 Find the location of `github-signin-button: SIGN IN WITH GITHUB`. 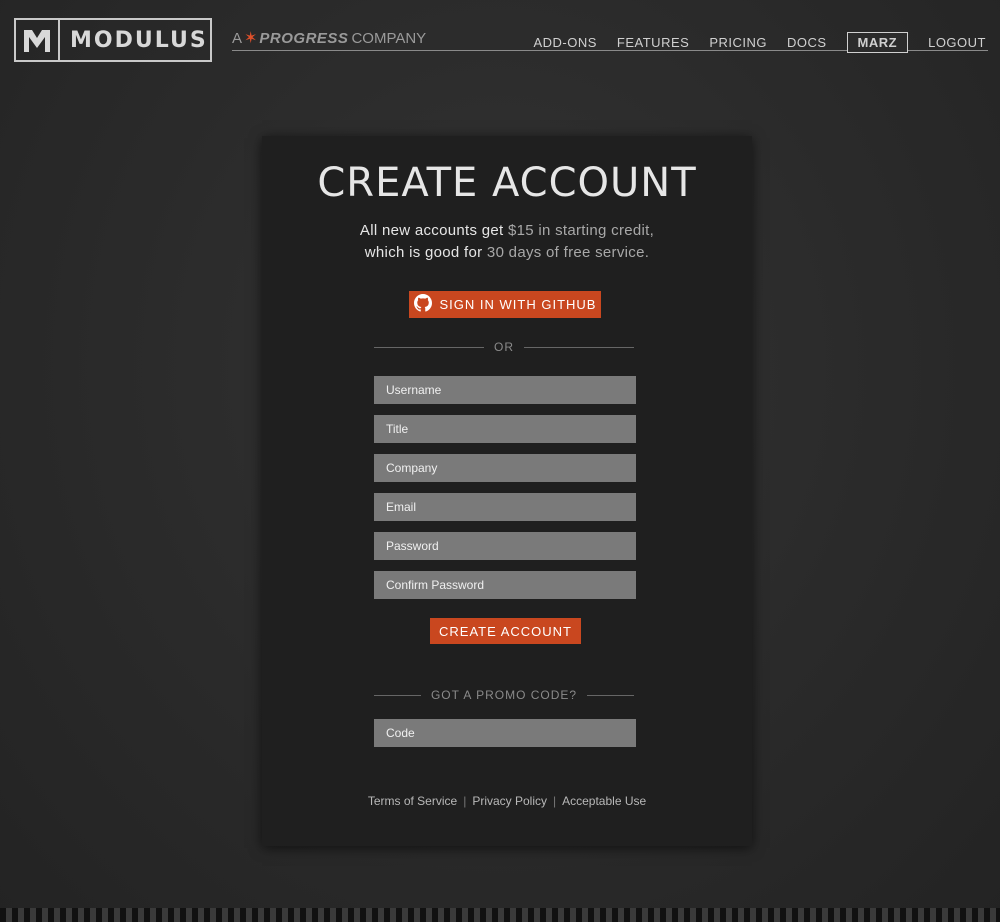

github-signin-button: SIGN IN WITH GITHUB is located at coordinates (505, 304).